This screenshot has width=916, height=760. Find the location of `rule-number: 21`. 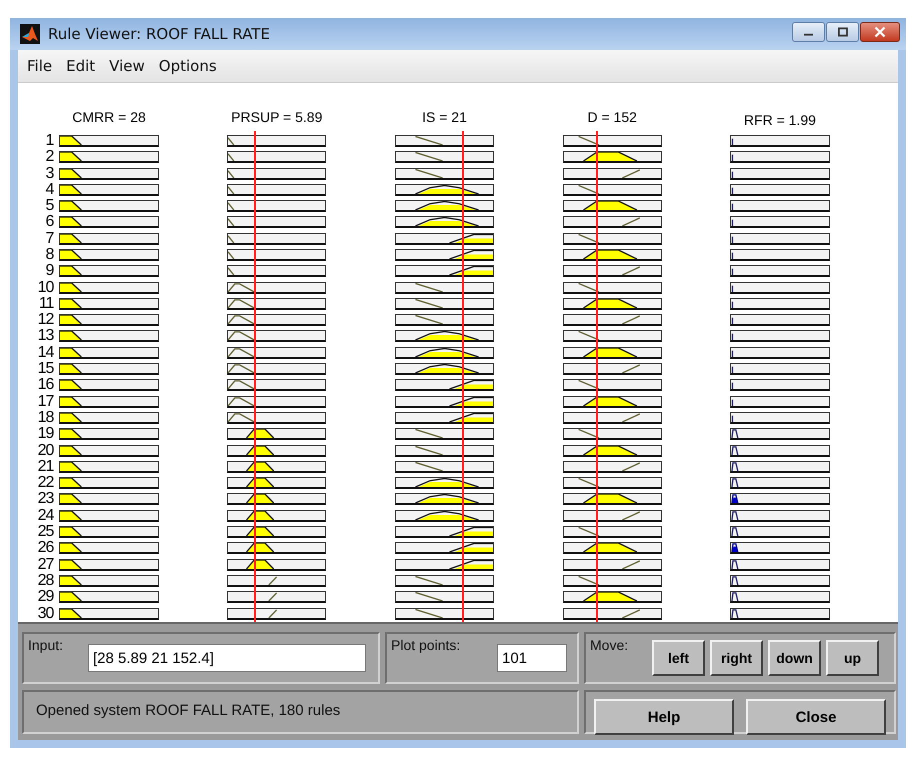

rule-number: 21 is located at coordinates (45, 467).